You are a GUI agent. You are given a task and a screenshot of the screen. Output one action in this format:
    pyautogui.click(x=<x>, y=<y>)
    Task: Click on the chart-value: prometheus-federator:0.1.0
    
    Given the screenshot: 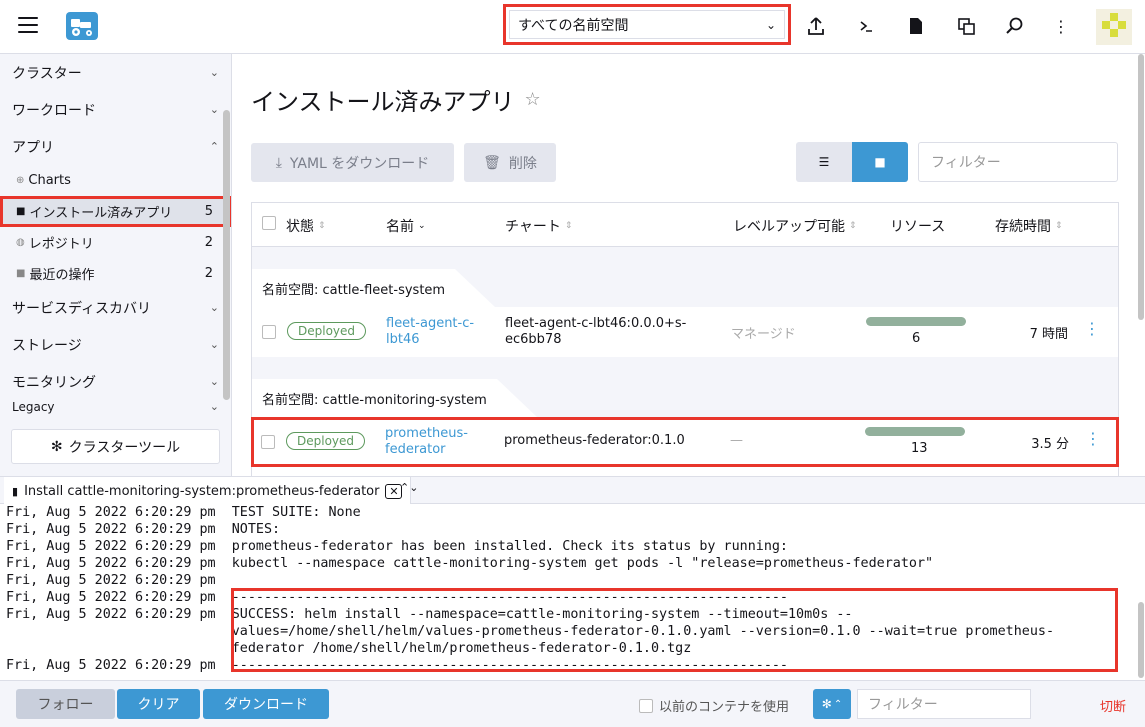 What is the action you would take?
    pyautogui.click(x=594, y=440)
    